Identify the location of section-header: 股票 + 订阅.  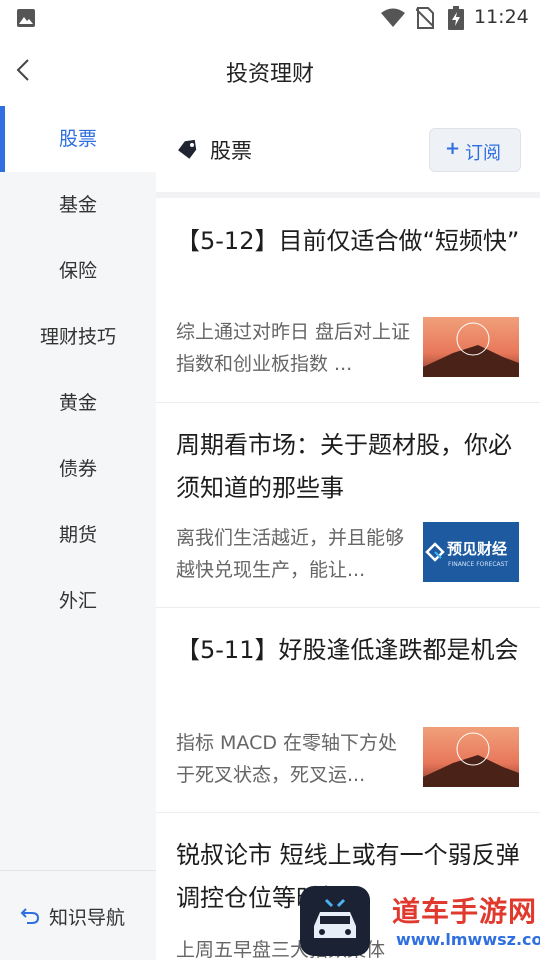
(348, 152).